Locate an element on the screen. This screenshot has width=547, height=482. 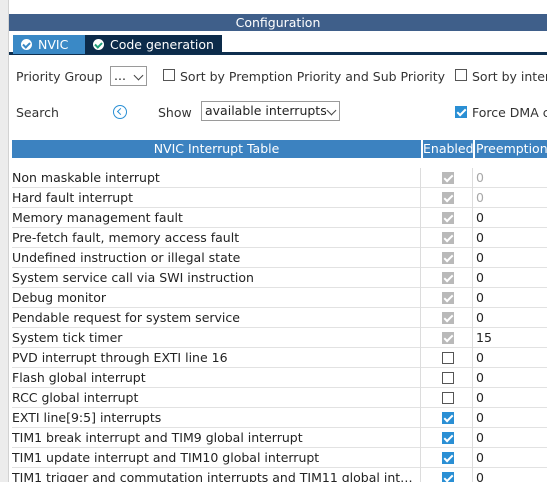
interrupt-name: EXTI line[9:5] interrupts is located at coordinates (216, 418).